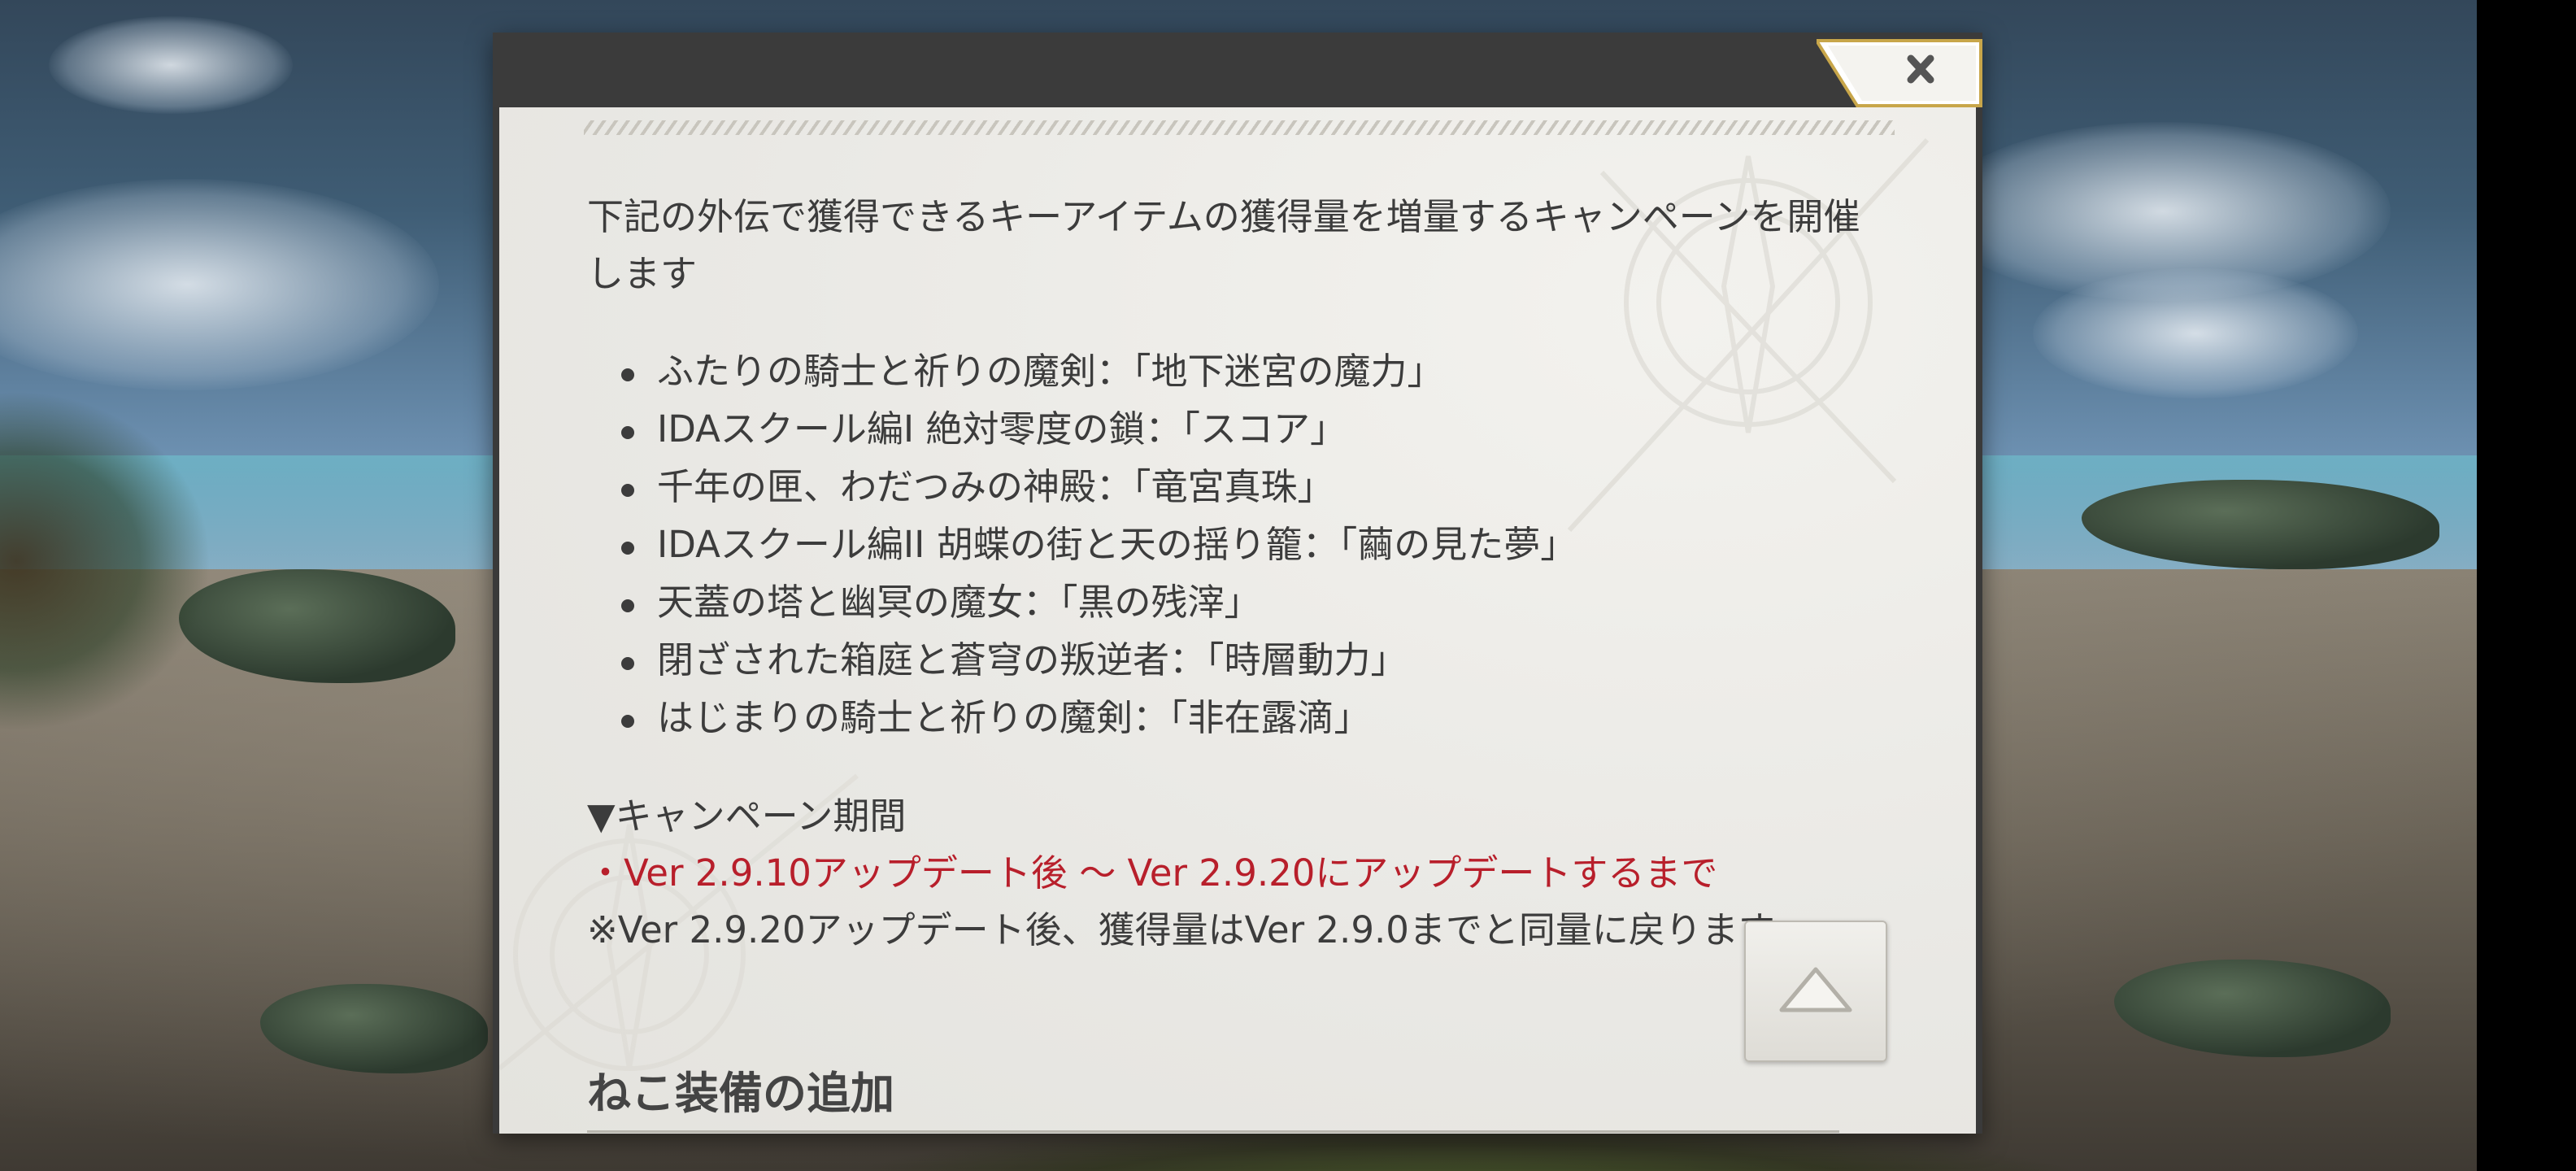 This screenshot has height=1171, width=2576. Describe the element at coordinates (1050, 371) in the screenshot. I see `list-item-text: ふたりの騎士と祈りの魔剣：「地下迷宮の魔力」` at that location.